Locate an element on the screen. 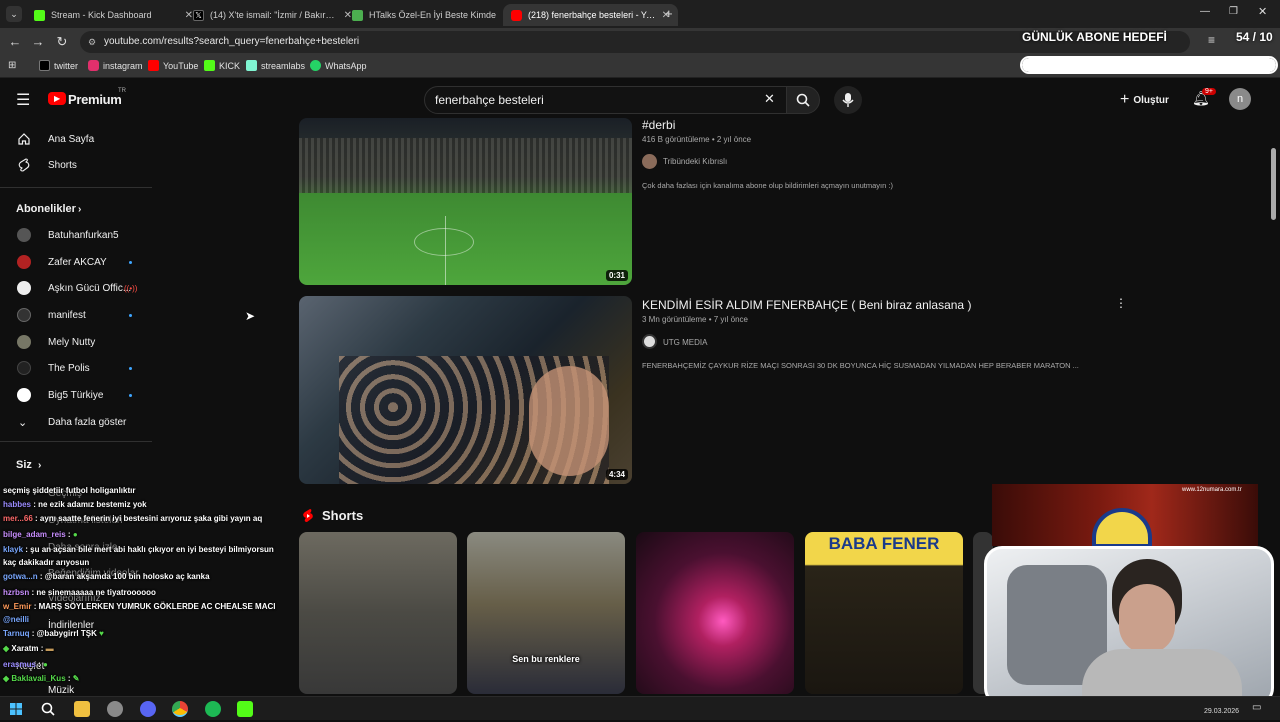 The width and height of the screenshot is (1280, 722). sidebar-item-subscription: Batuhanfurkan5 is located at coordinates (76, 235).